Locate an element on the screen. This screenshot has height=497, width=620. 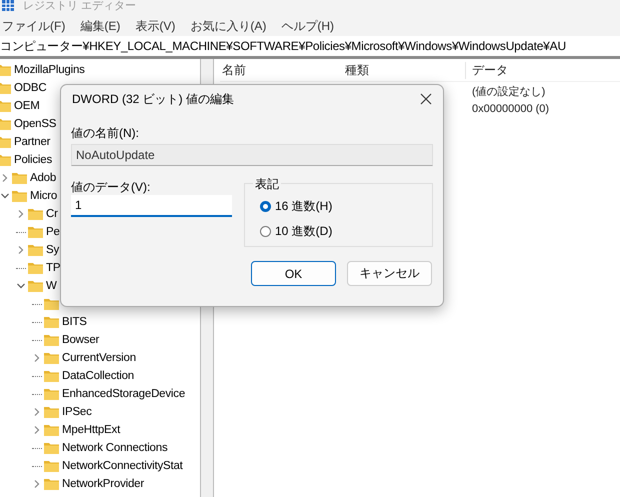
group-label: 表記 is located at coordinates (267, 184).